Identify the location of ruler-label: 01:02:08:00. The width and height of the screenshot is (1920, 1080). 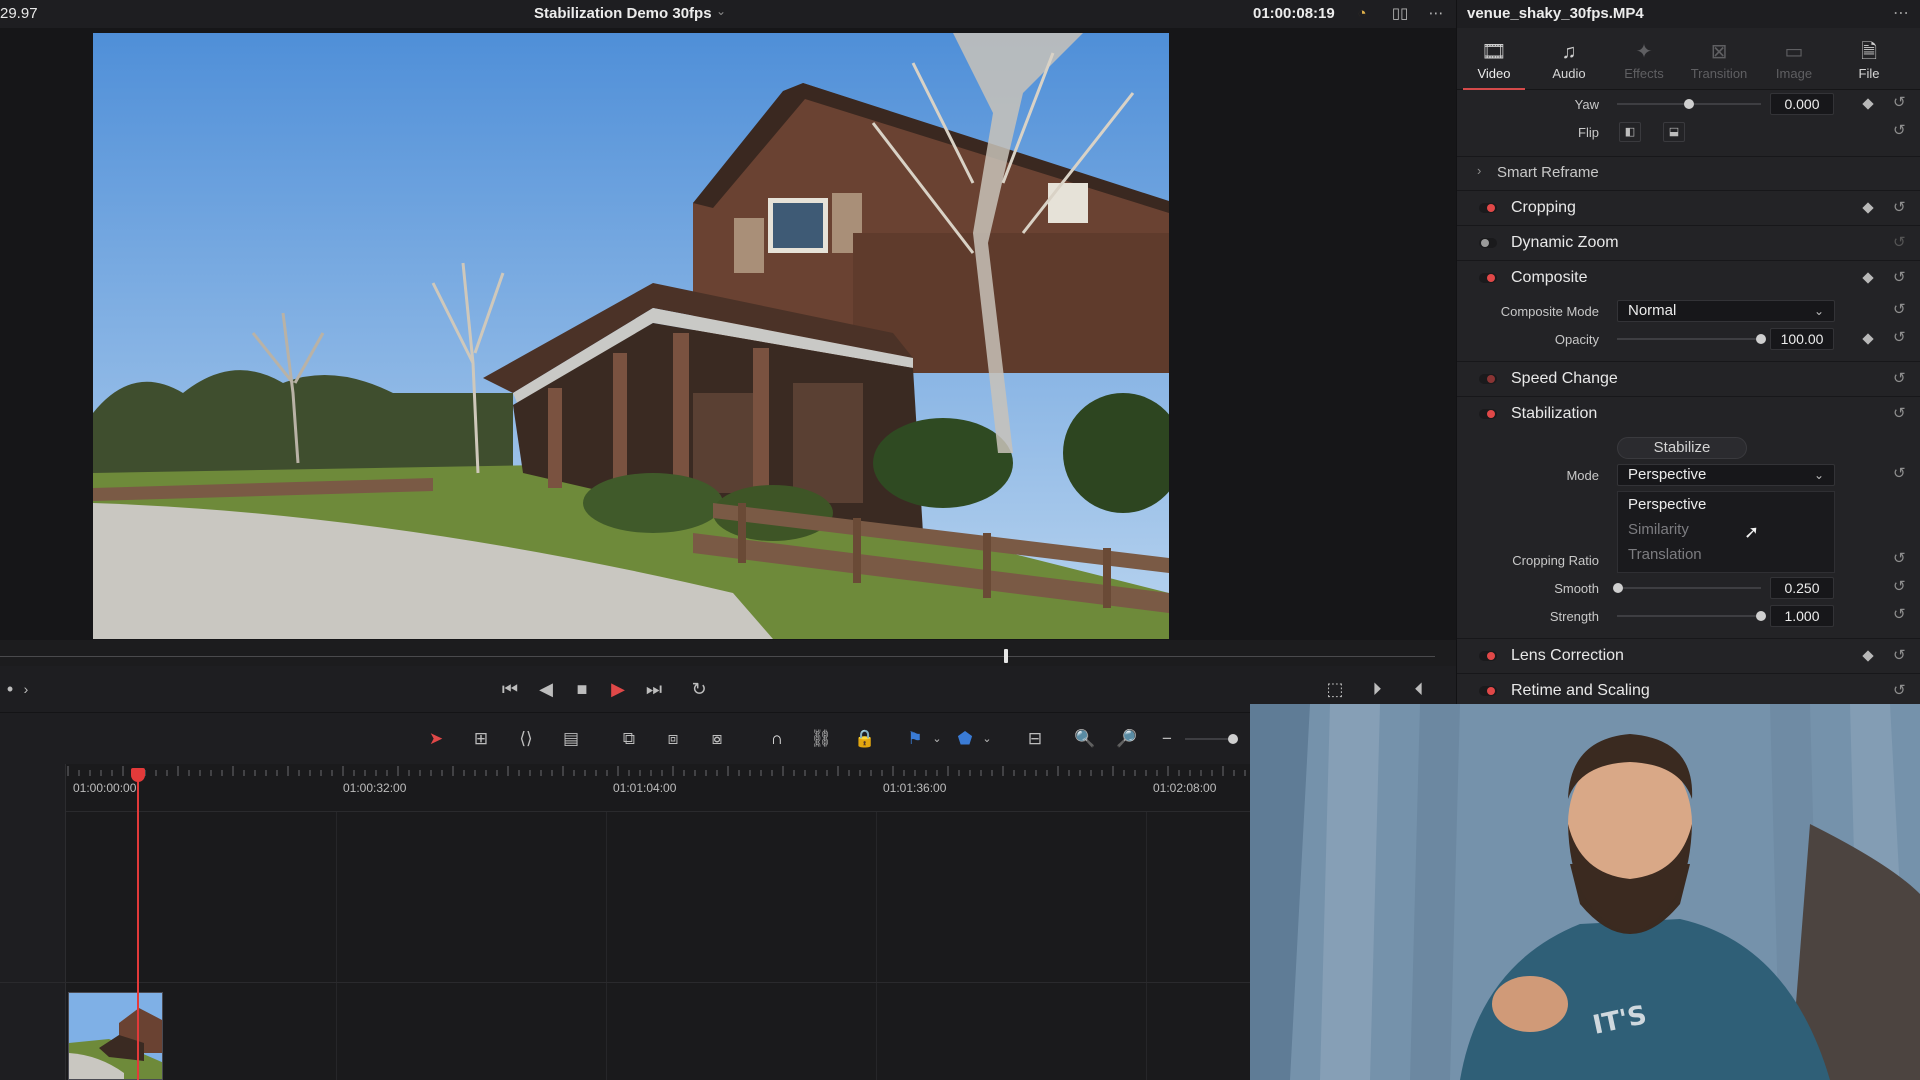
(1185, 788).